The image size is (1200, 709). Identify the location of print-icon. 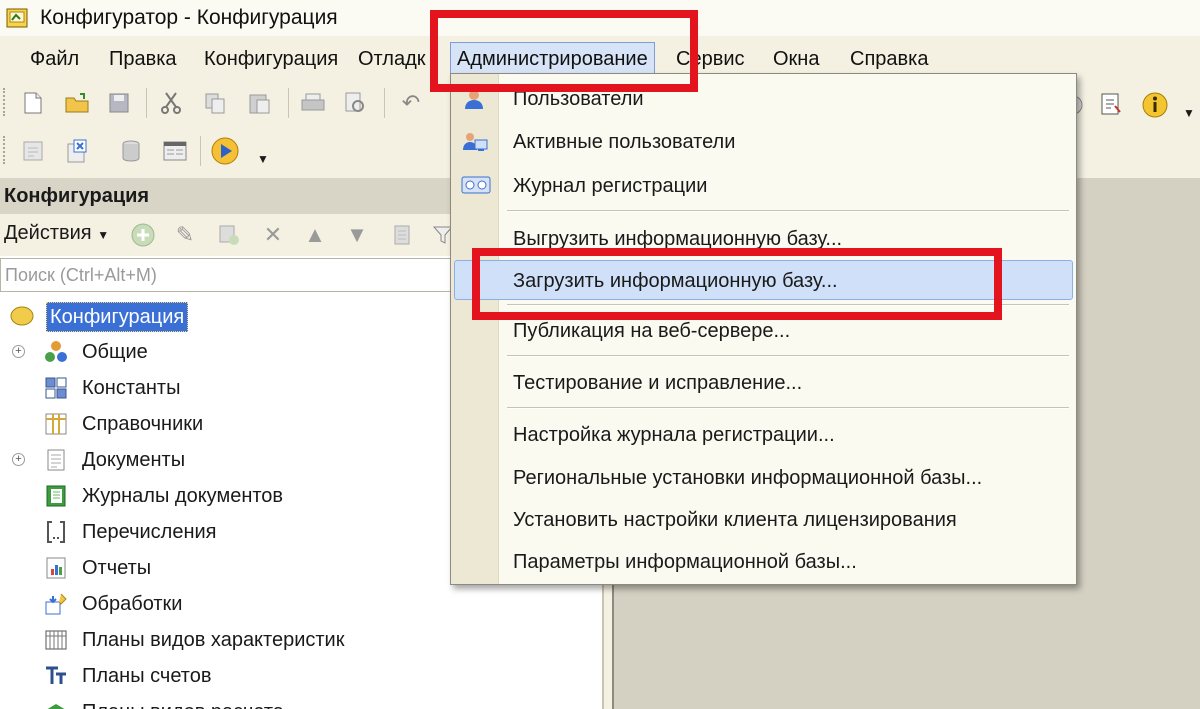
(313, 103).